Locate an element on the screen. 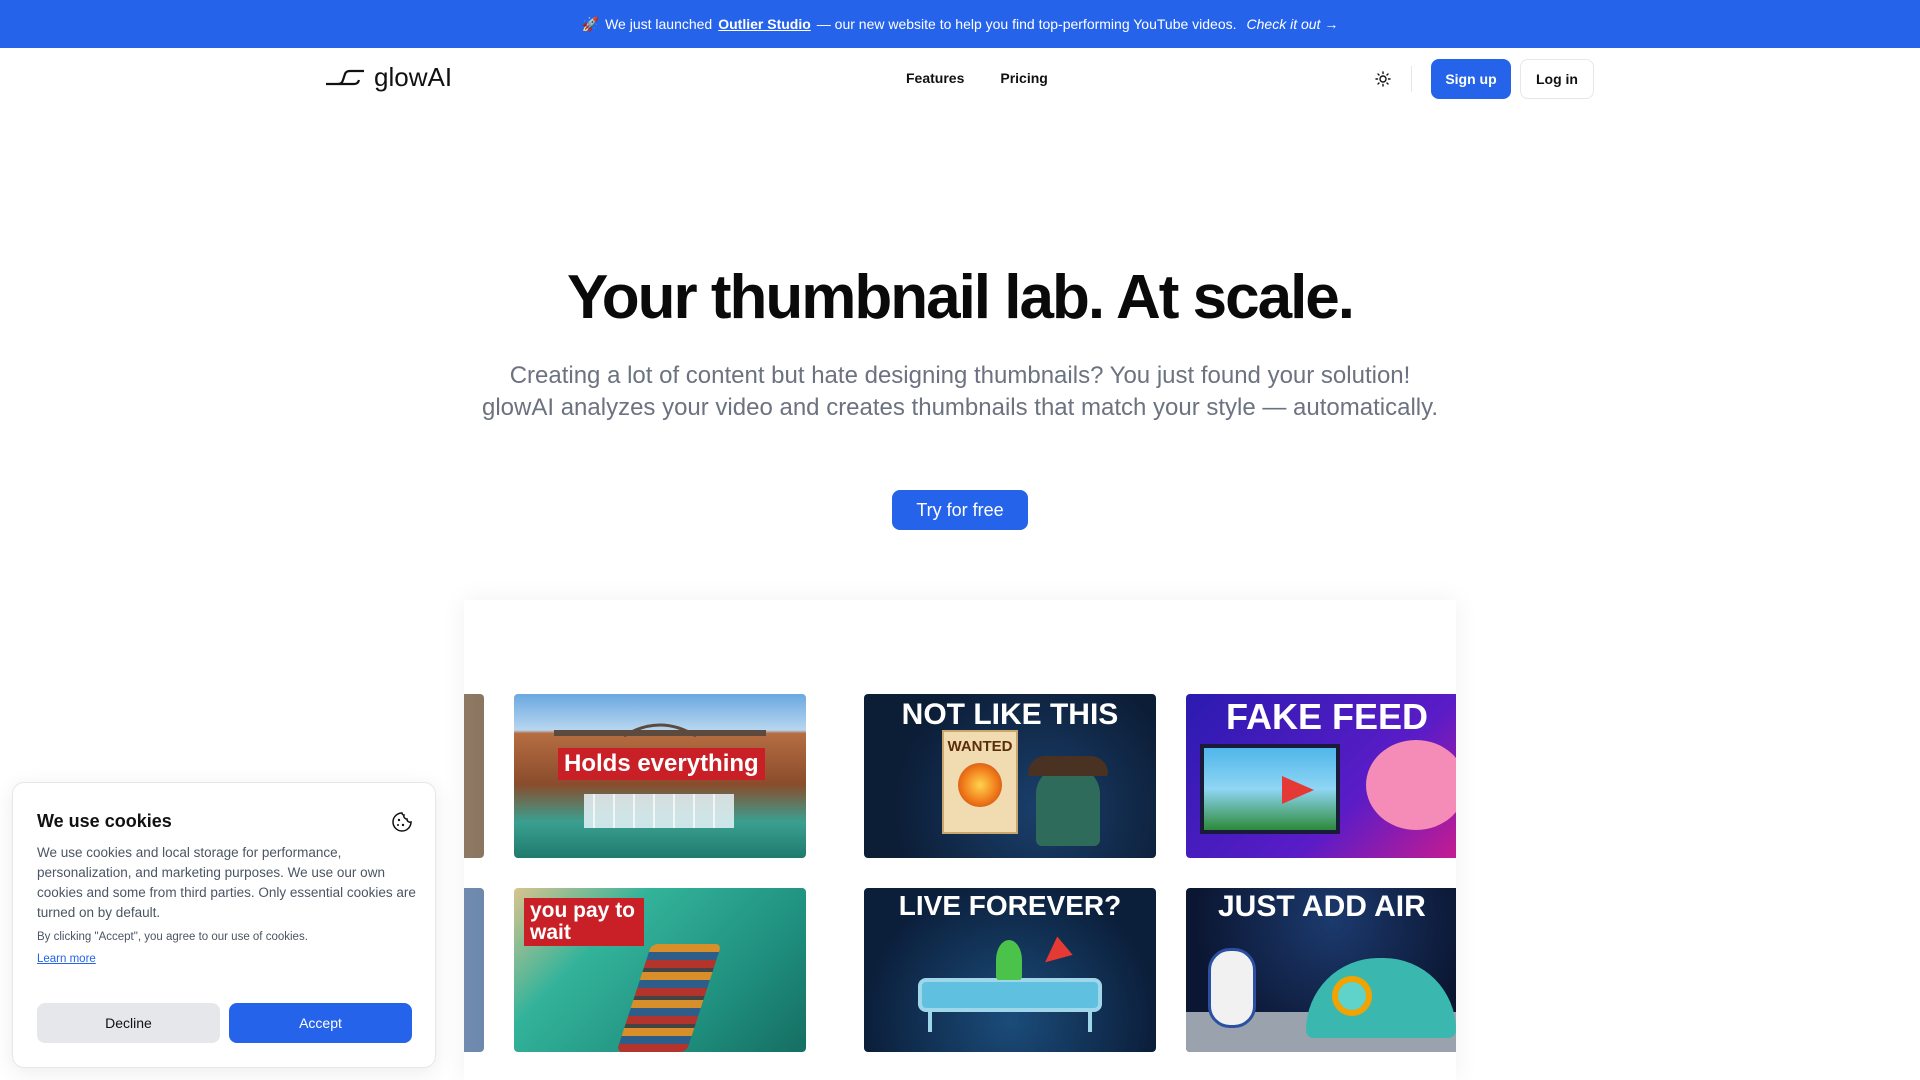 The height and width of the screenshot is (1080, 1920). login-button: Log in is located at coordinates (1557, 79).